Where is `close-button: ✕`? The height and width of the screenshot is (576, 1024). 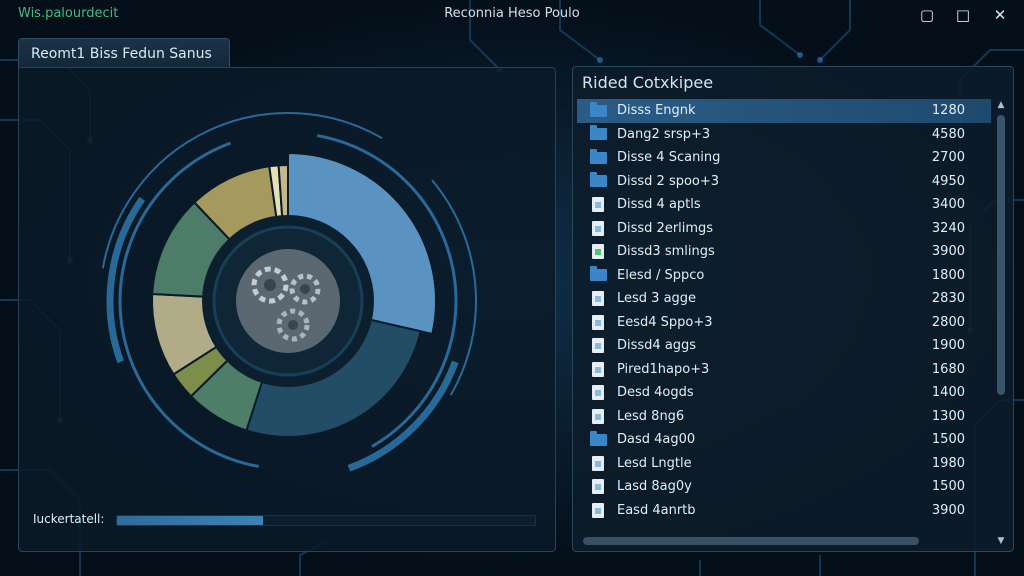 close-button: ✕ is located at coordinates (1000, 15).